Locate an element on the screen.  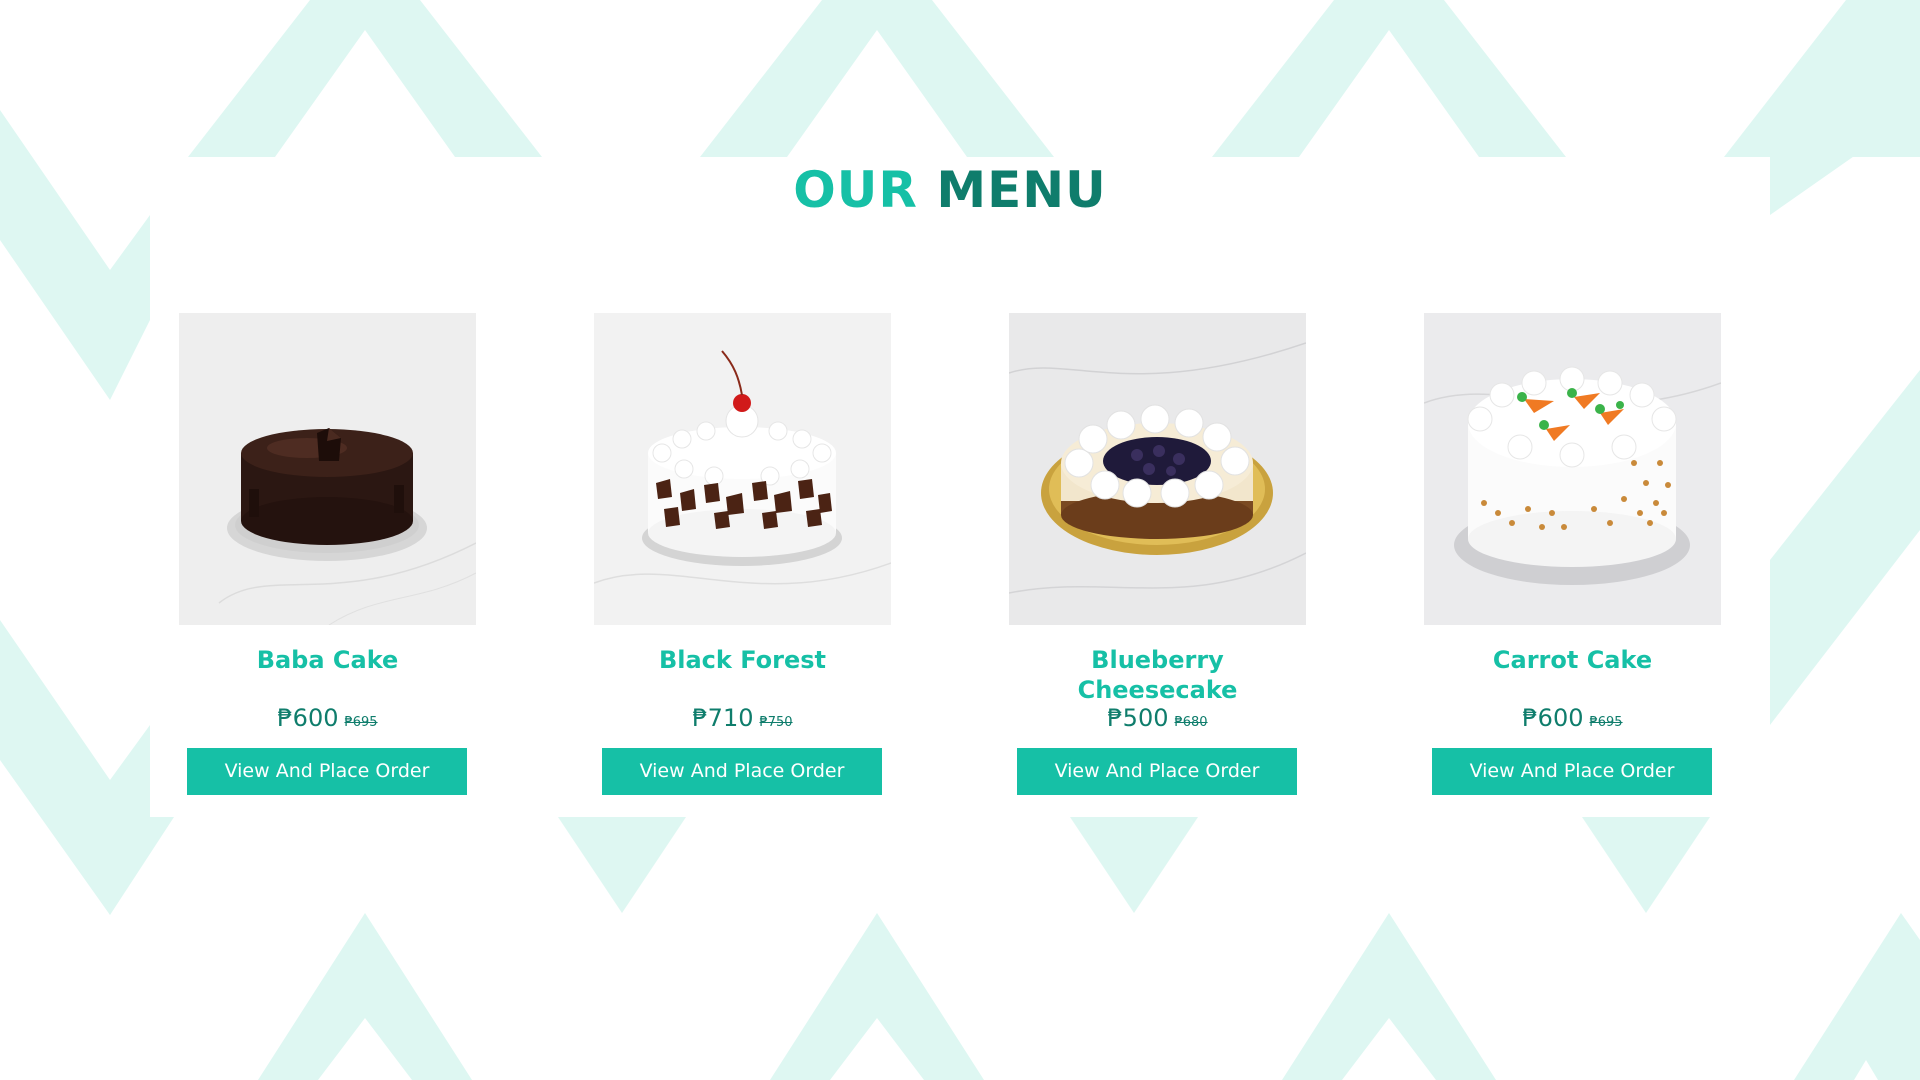
product-name: Baba Cake is located at coordinates (327, 660).